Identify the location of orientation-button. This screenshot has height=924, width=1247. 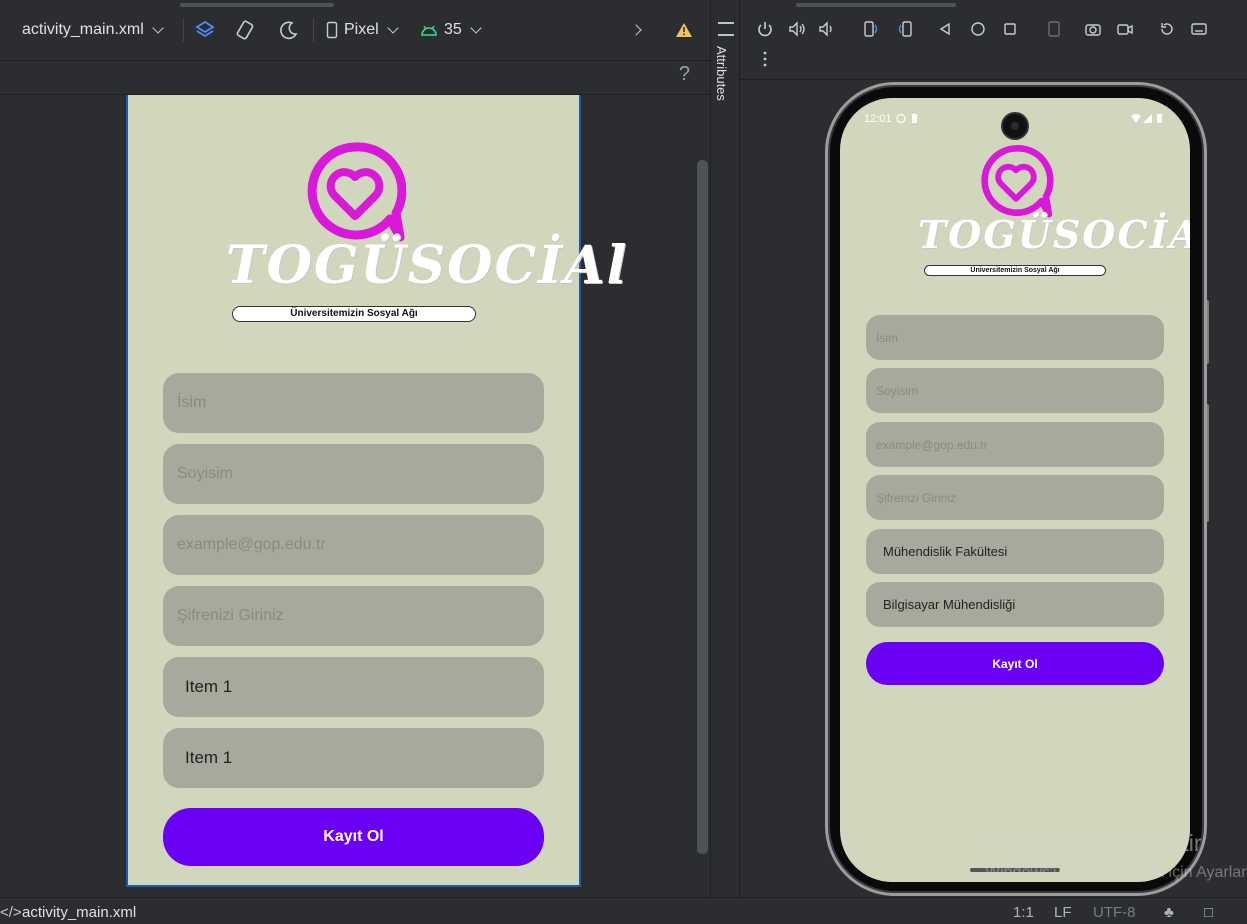
(245, 30).